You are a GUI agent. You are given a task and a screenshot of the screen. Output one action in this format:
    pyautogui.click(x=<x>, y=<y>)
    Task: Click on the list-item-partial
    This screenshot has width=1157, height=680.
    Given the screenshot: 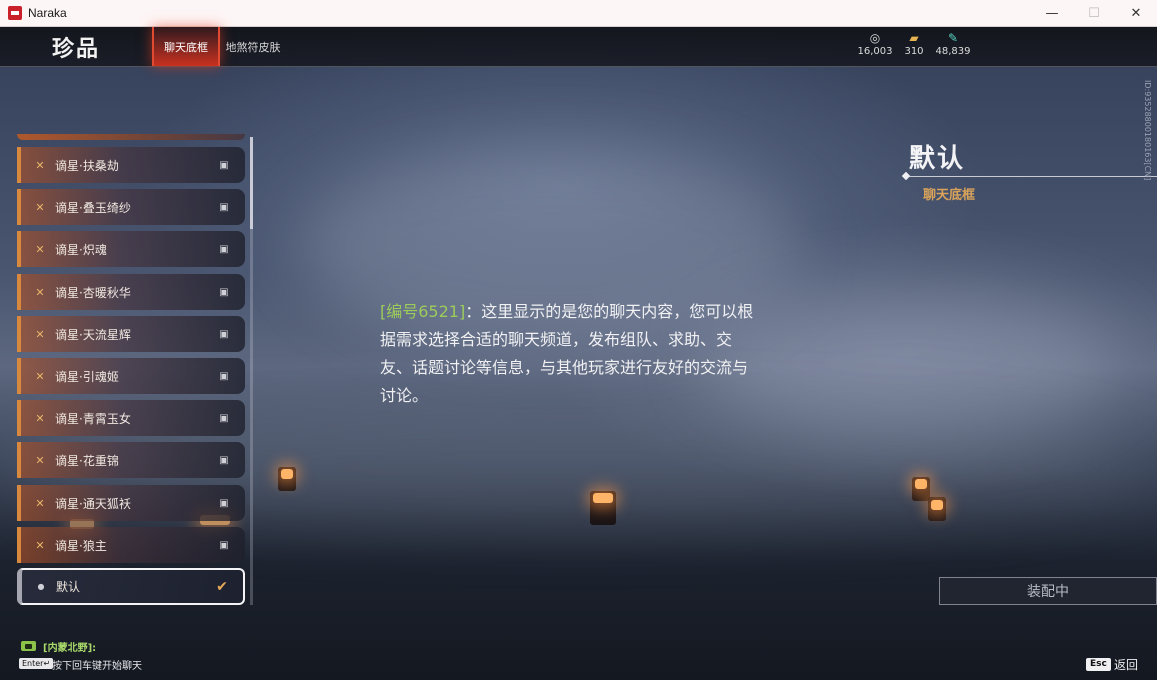 What is the action you would take?
    pyautogui.click(x=131, y=137)
    